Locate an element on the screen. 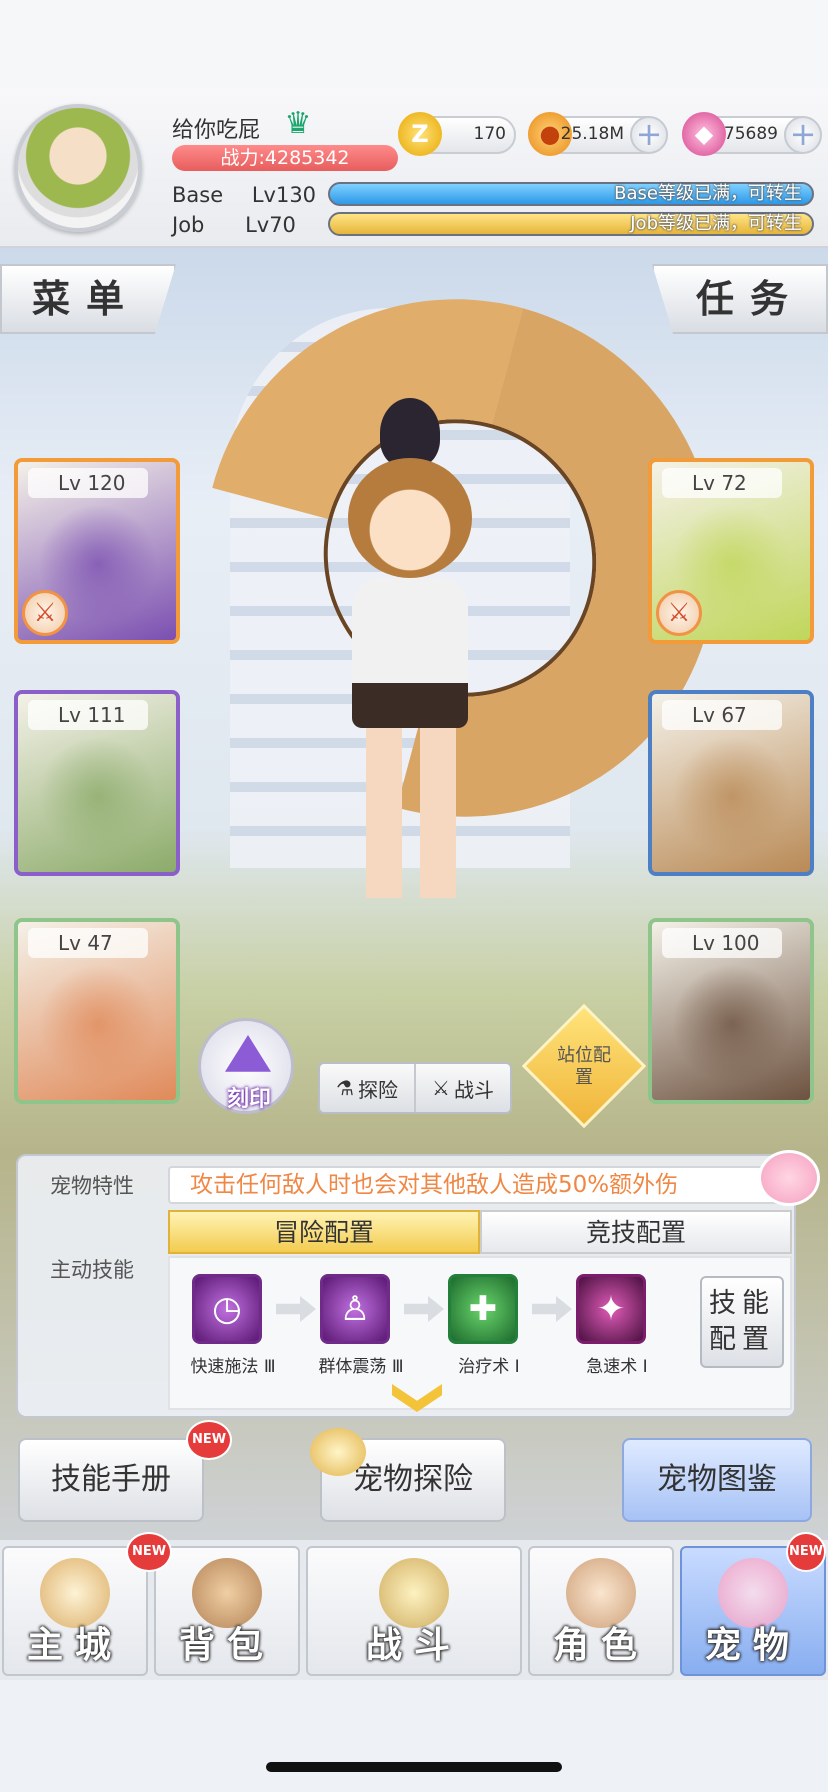 The height and width of the screenshot is (1792, 828). nav-backpack: 背包 is located at coordinates (227, 1611).